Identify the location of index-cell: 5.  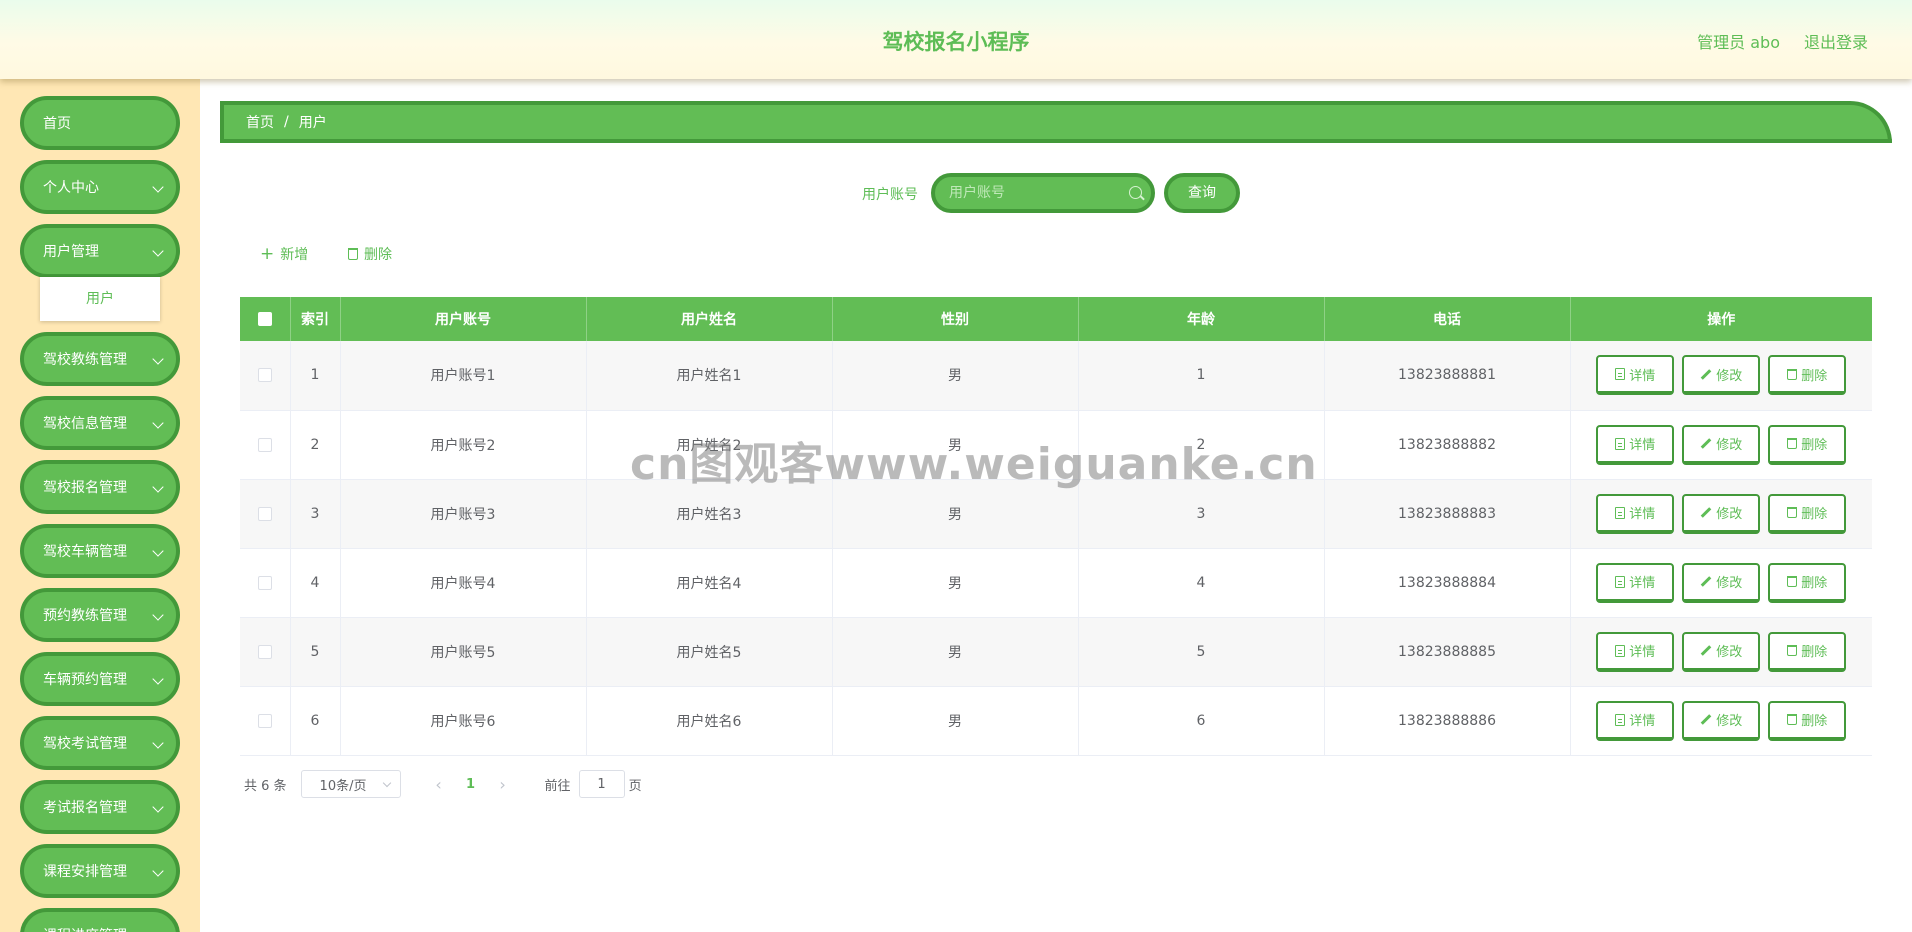
(315, 652).